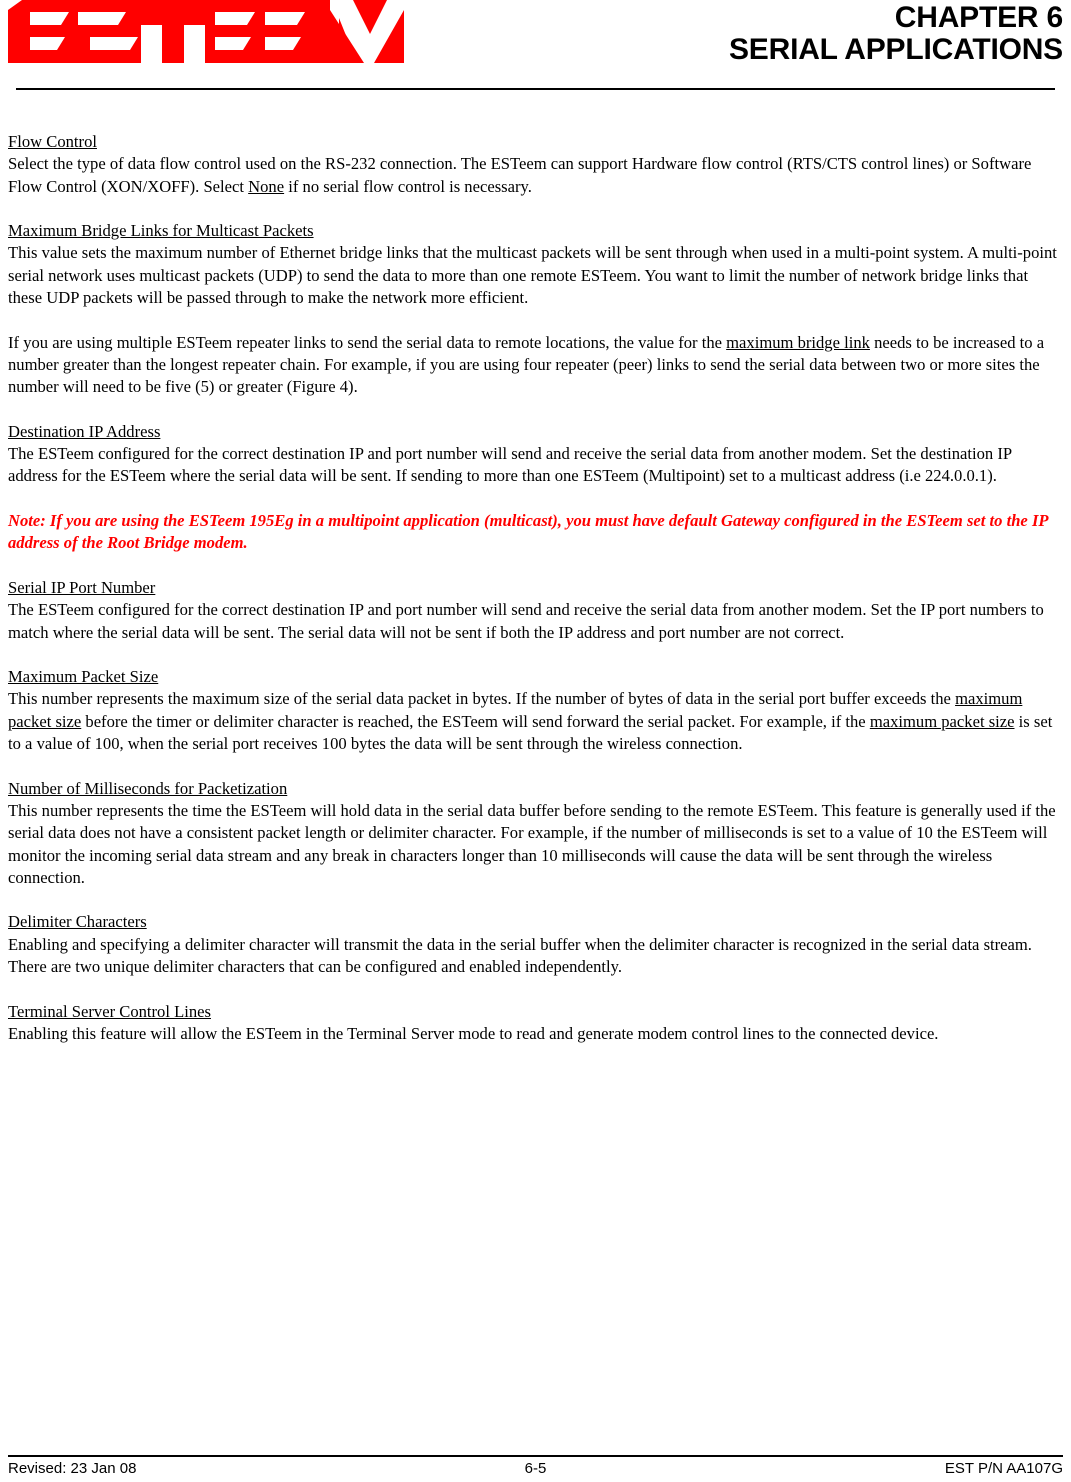  I want to click on chapter-number: CHAPTER 6, so click(978, 17).